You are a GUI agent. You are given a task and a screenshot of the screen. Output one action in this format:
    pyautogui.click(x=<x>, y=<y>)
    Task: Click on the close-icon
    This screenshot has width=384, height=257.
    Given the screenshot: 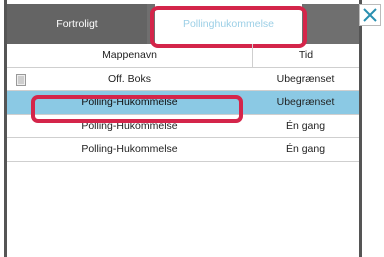 What is the action you would take?
    pyautogui.click(x=370, y=15)
    